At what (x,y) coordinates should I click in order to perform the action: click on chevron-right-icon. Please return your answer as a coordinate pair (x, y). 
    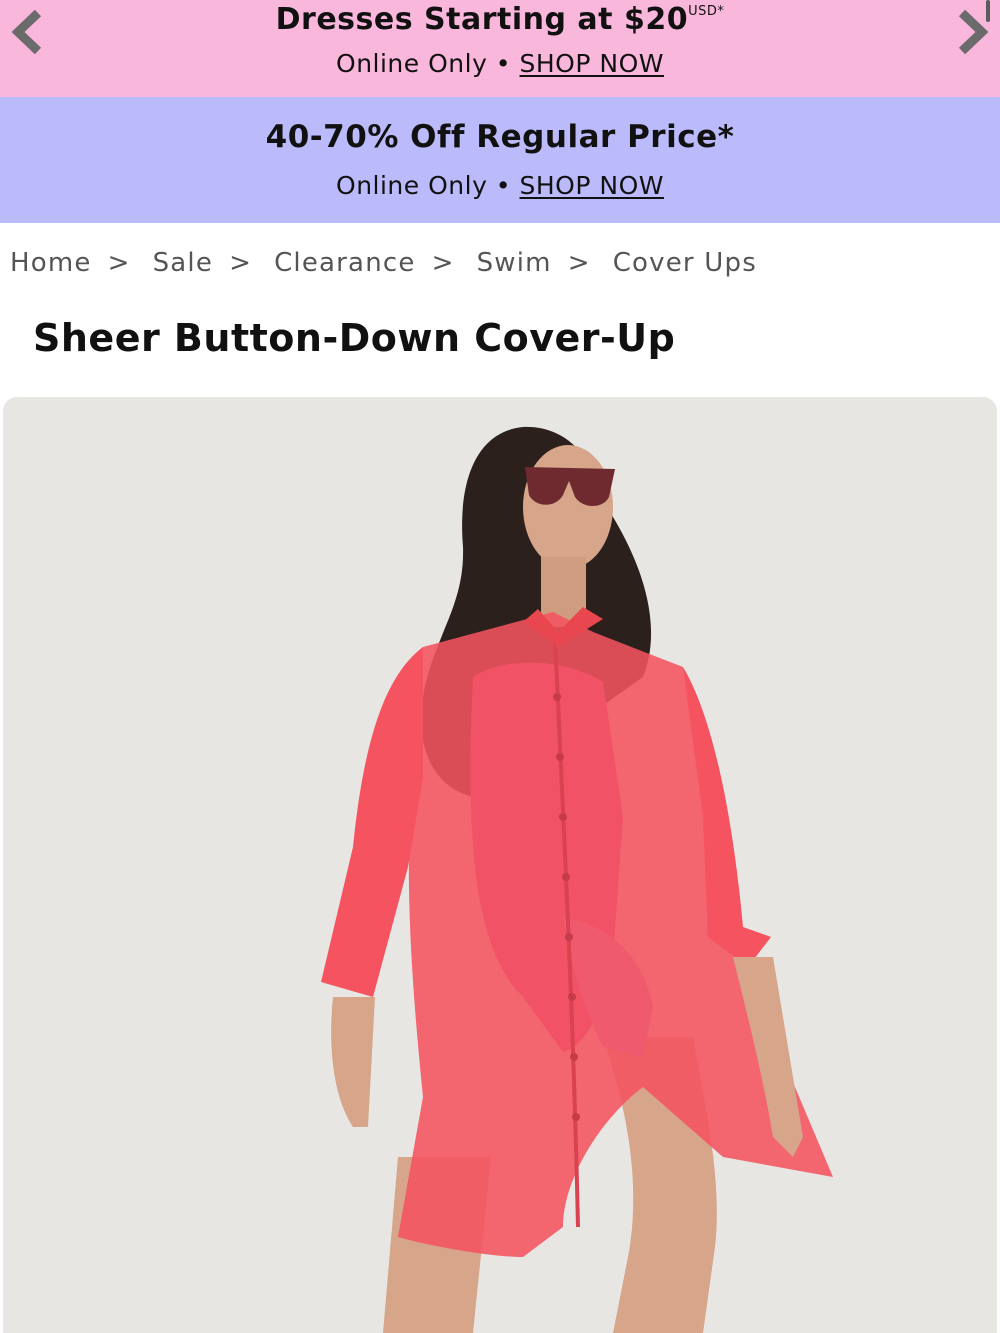
    Looking at the image, I should click on (973, 32).